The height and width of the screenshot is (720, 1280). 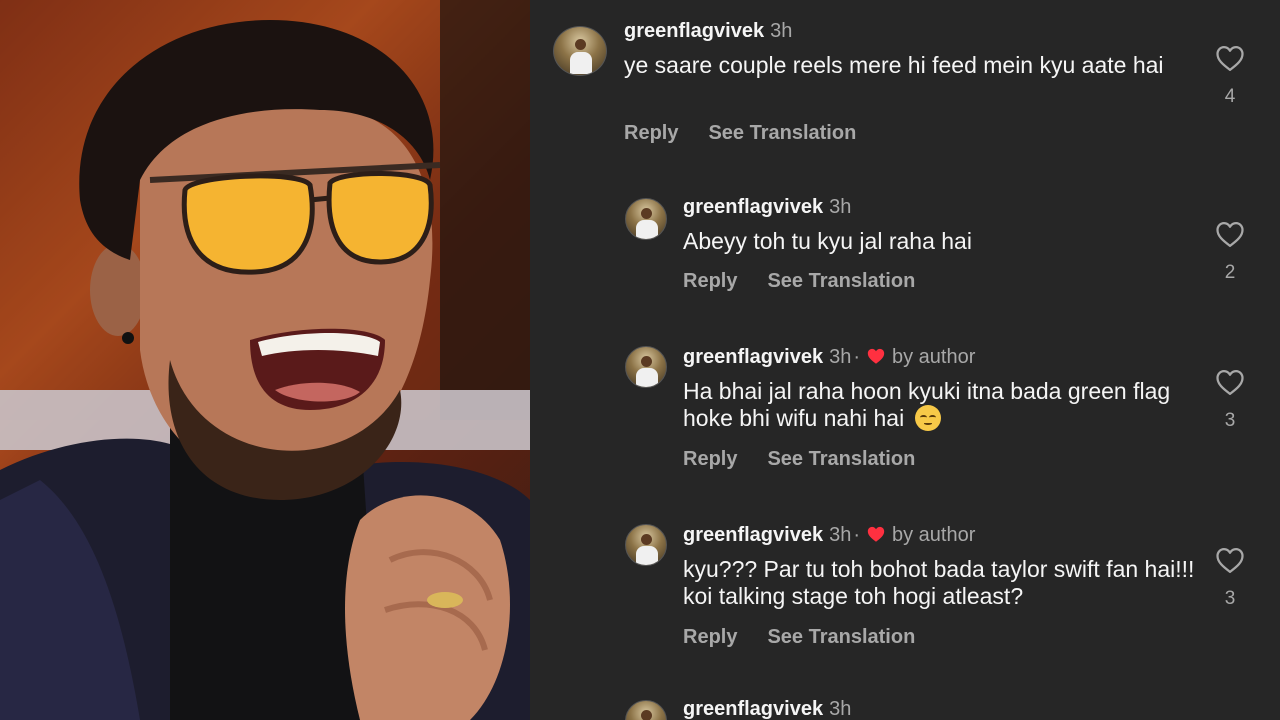 What do you see at coordinates (827, 241) in the screenshot?
I see `comment-text: Abeyy toh tu kyu jal raha hai` at bounding box center [827, 241].